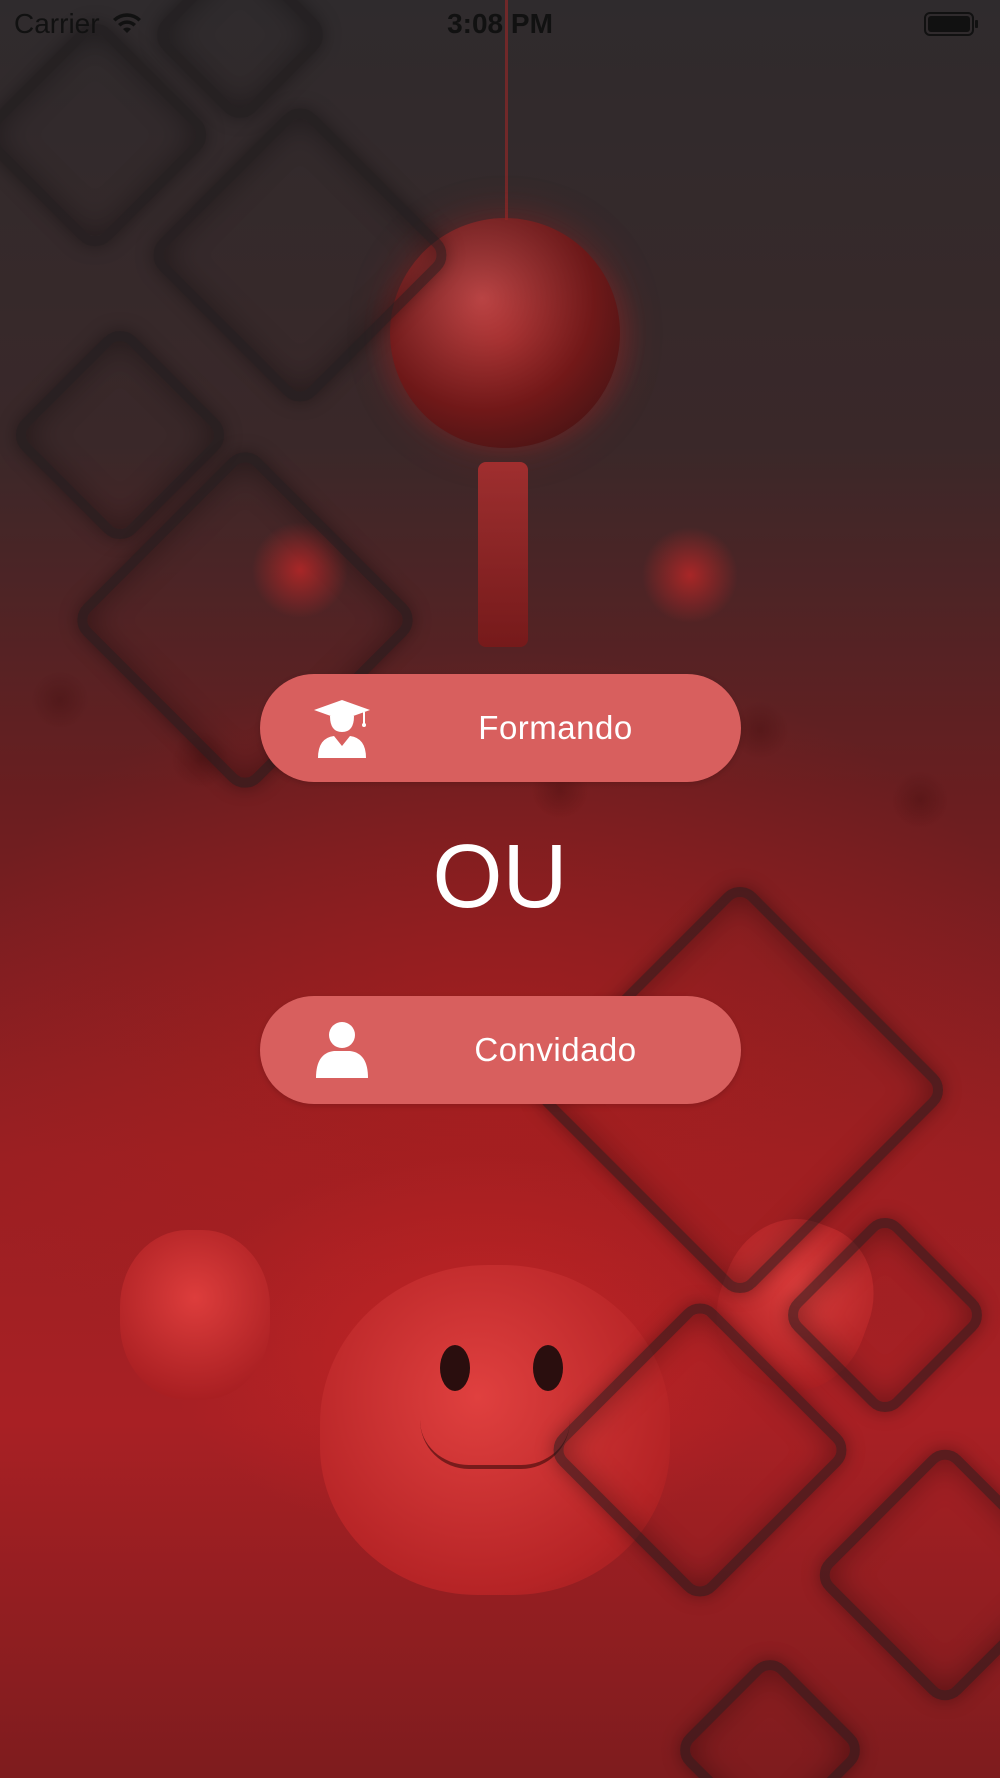 The width and height of the screenshot is (1000, 1778). Describe the element at coordinates (555, 727) in the screenshot. I see `formando-label: Formando` at that location.